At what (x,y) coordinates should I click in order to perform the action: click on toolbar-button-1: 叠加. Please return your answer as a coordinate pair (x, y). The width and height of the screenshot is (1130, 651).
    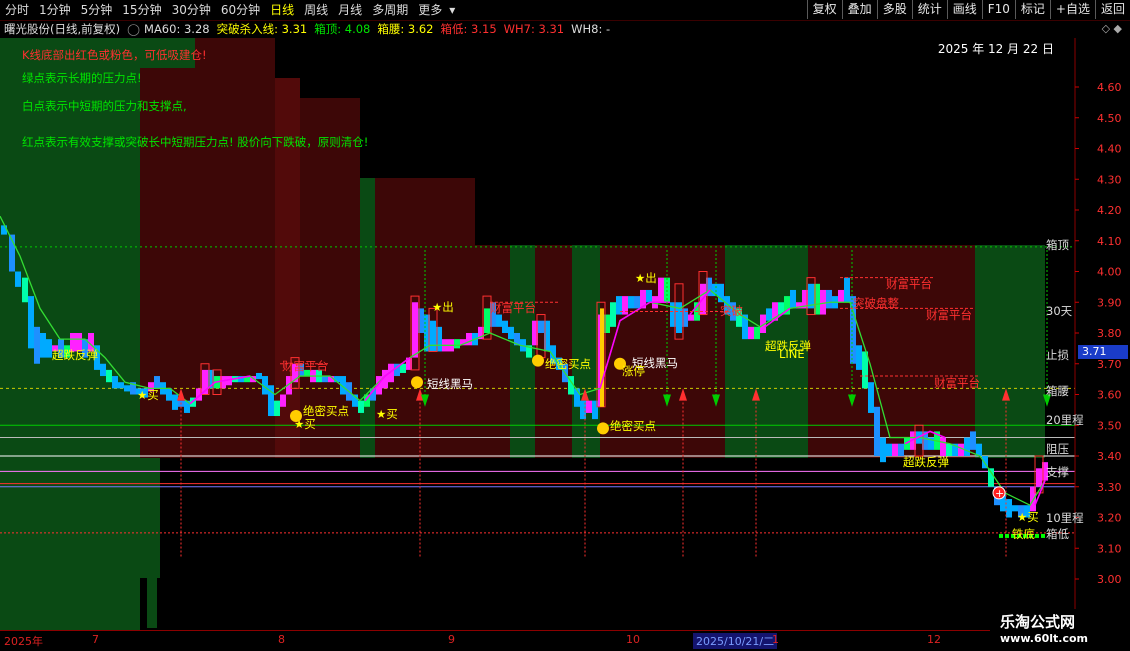
    Looking at the image, I should click on (859, 9).